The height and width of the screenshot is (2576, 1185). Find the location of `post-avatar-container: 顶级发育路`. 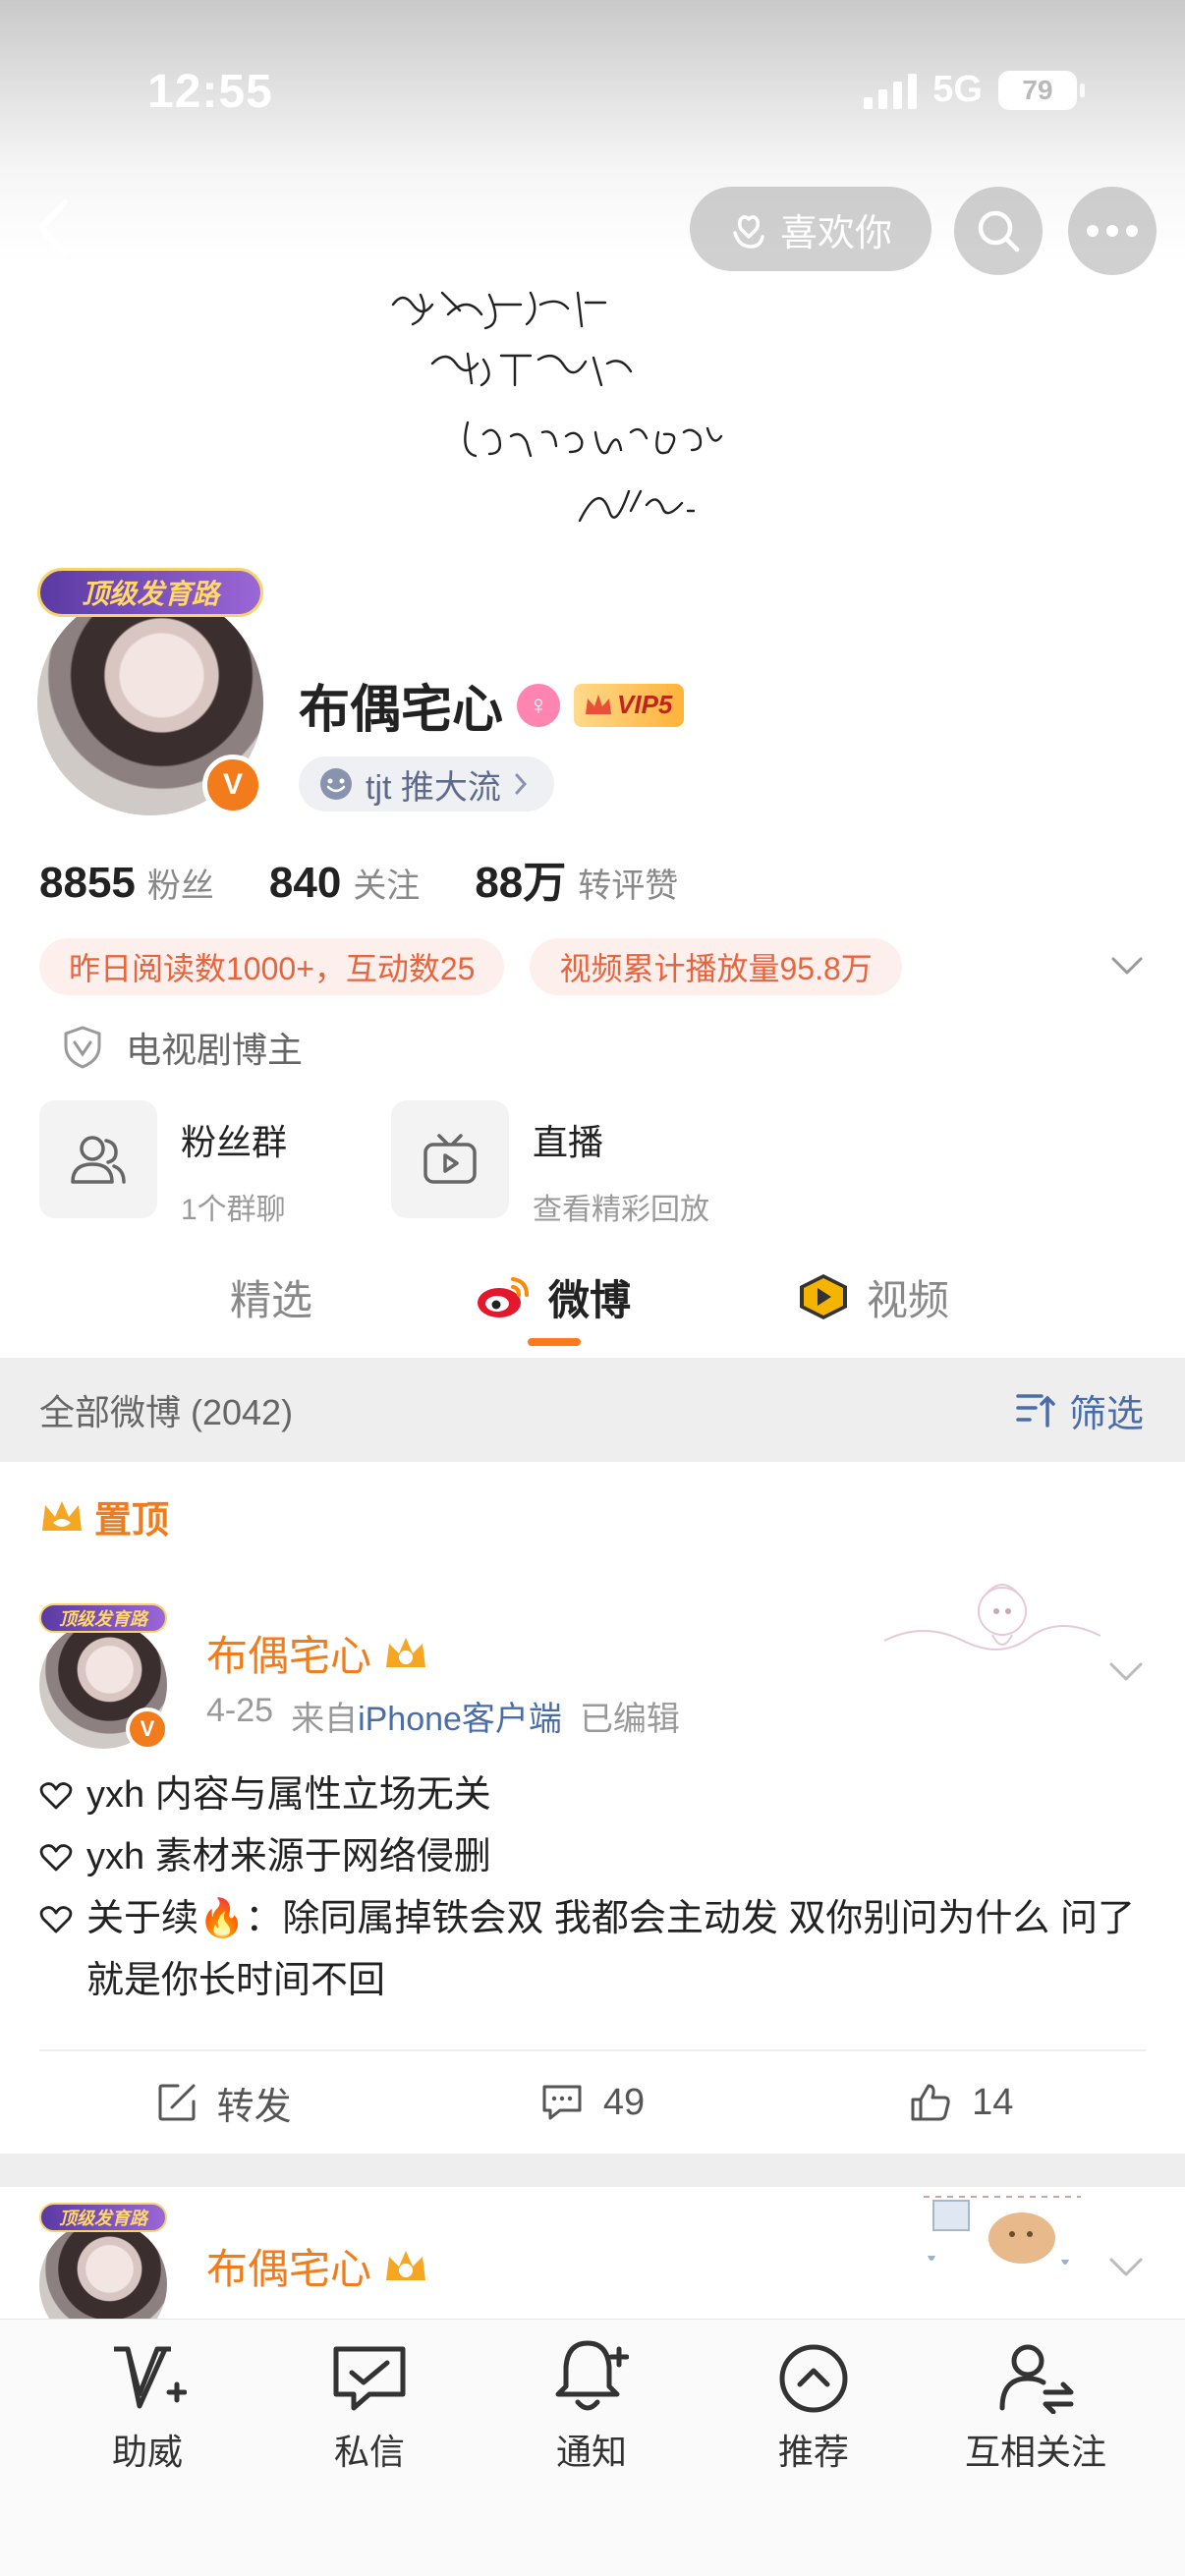

post-avatar-container: 顶级发育路 is located at coordinates (103, 2261).